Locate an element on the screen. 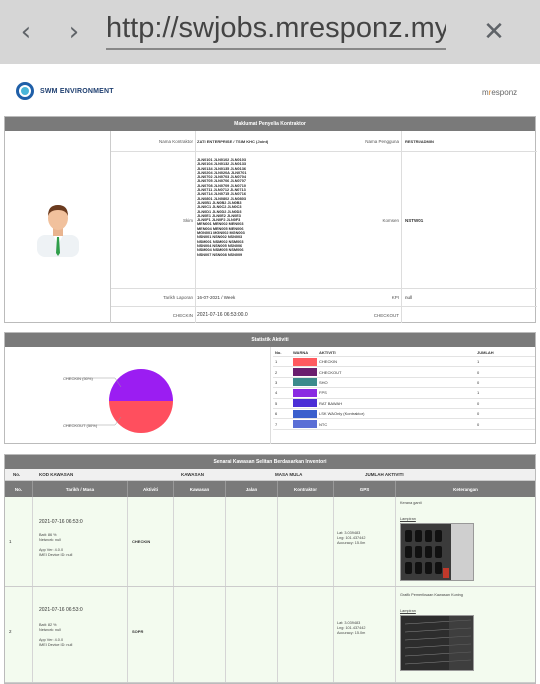 This screenshot has height=684, width=540. record-datetime: 2021-07-16 06:53:0 is located at coordinates (61, 610).